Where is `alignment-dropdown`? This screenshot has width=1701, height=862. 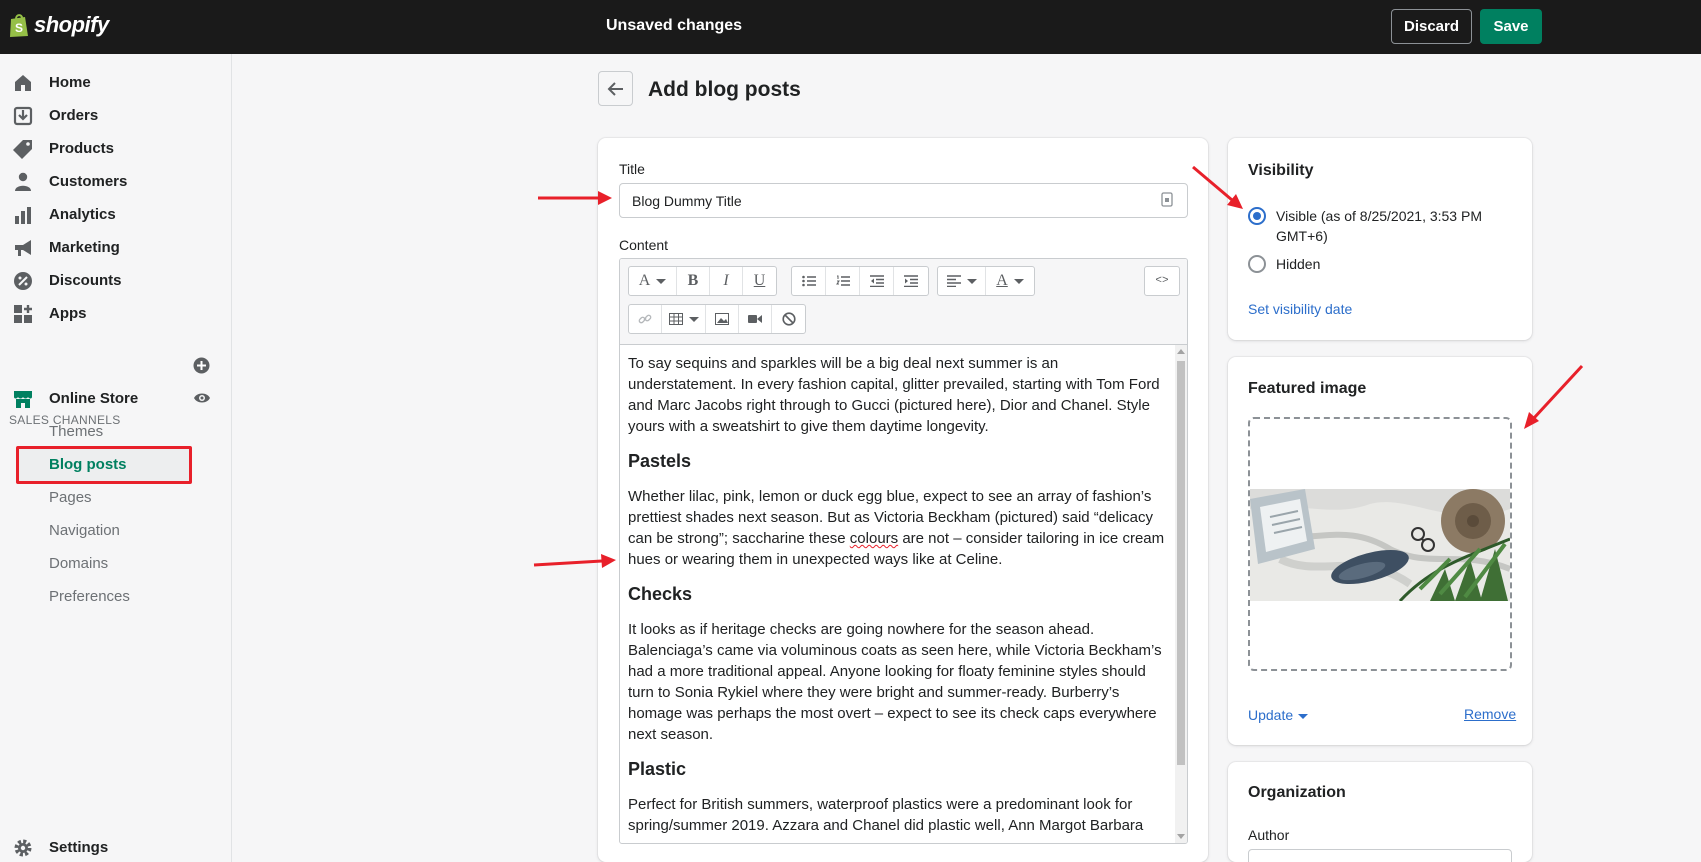
alignment-dropdown is located at coordinates (962, 281).